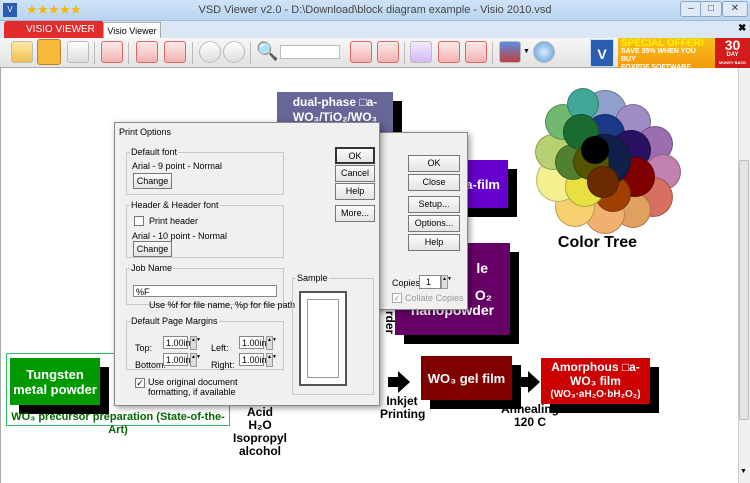 This screenshot has width=750, height=483. Describe the element at coordinates (446, 282) in the screenshot. I see `copies-spinner: ▲▼` at that location.